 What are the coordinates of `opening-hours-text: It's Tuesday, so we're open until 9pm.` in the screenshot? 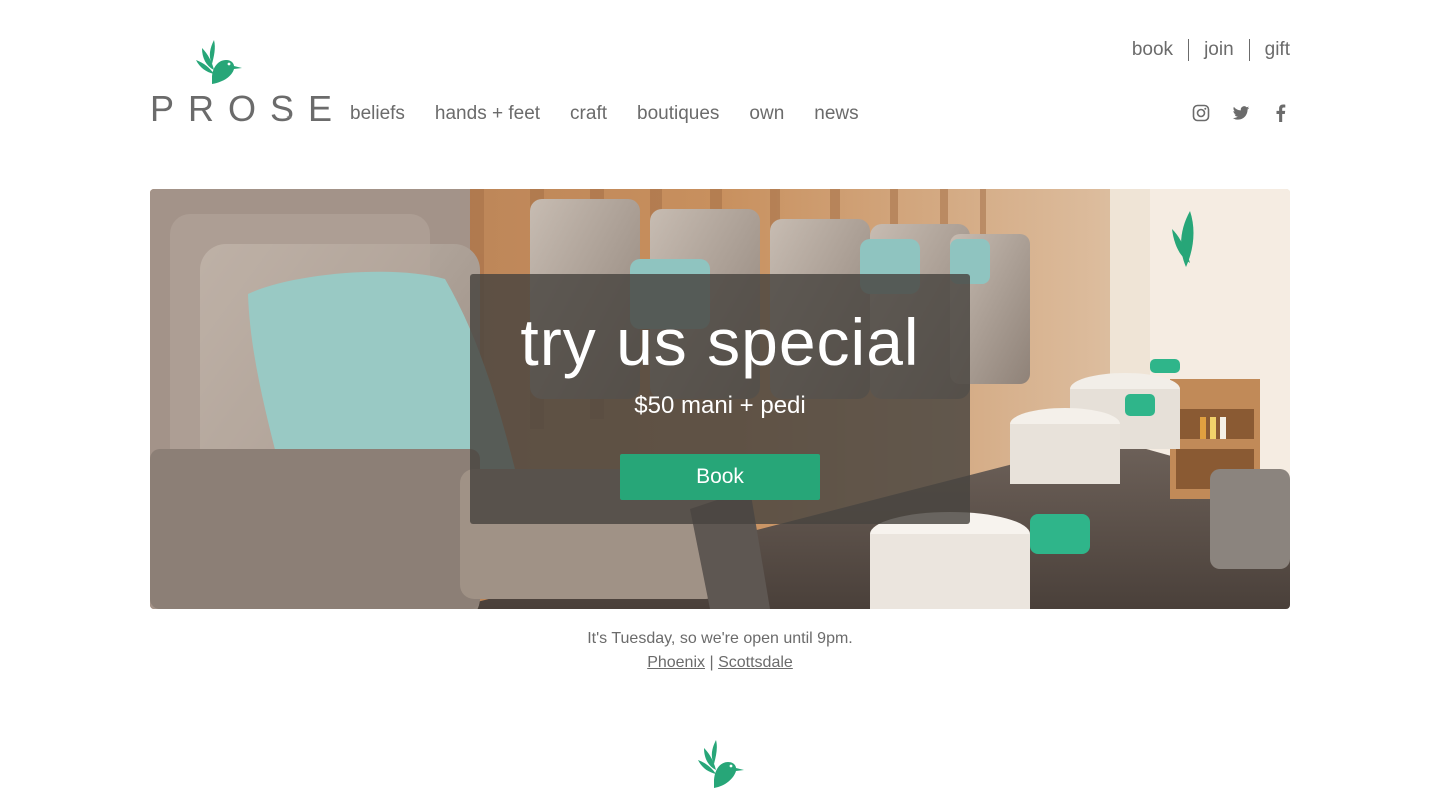 It's located at (720, 638).